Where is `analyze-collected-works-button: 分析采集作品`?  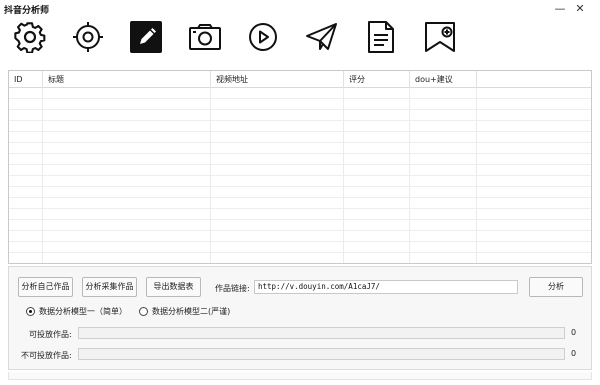 analyze-collected-works-button: 分析采集作品 is located at coordinates (109, 287).